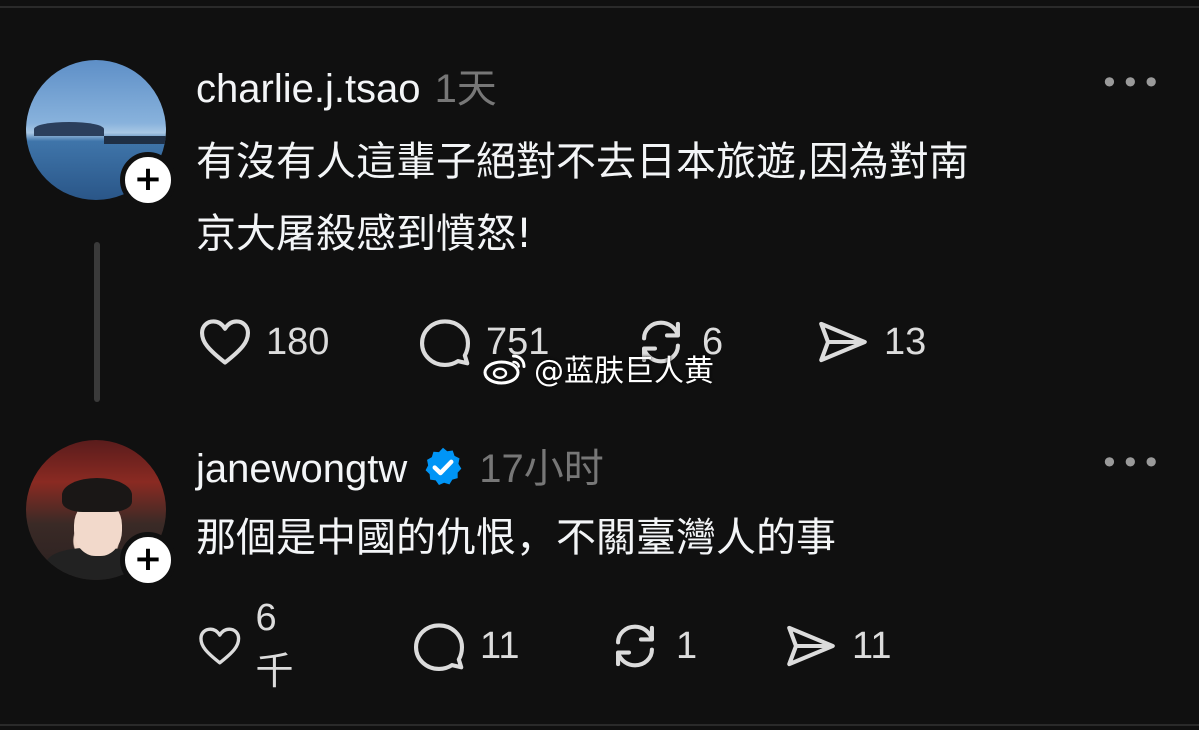 This screenshot has height=730, width=1199. Describe the element at coordinates (516, 538) in the screenshot. I see `post-text-line: 那個是中國的仇恨，不關臺灣人的事` at that location.